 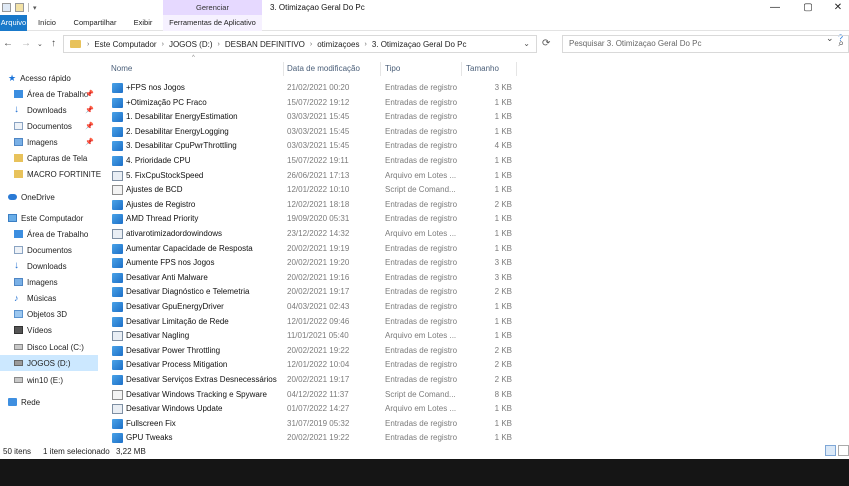 What do you see at coordinates (830, 450) in the screenshot?
I see `details-view-icon` at bounding box center [830, 450].